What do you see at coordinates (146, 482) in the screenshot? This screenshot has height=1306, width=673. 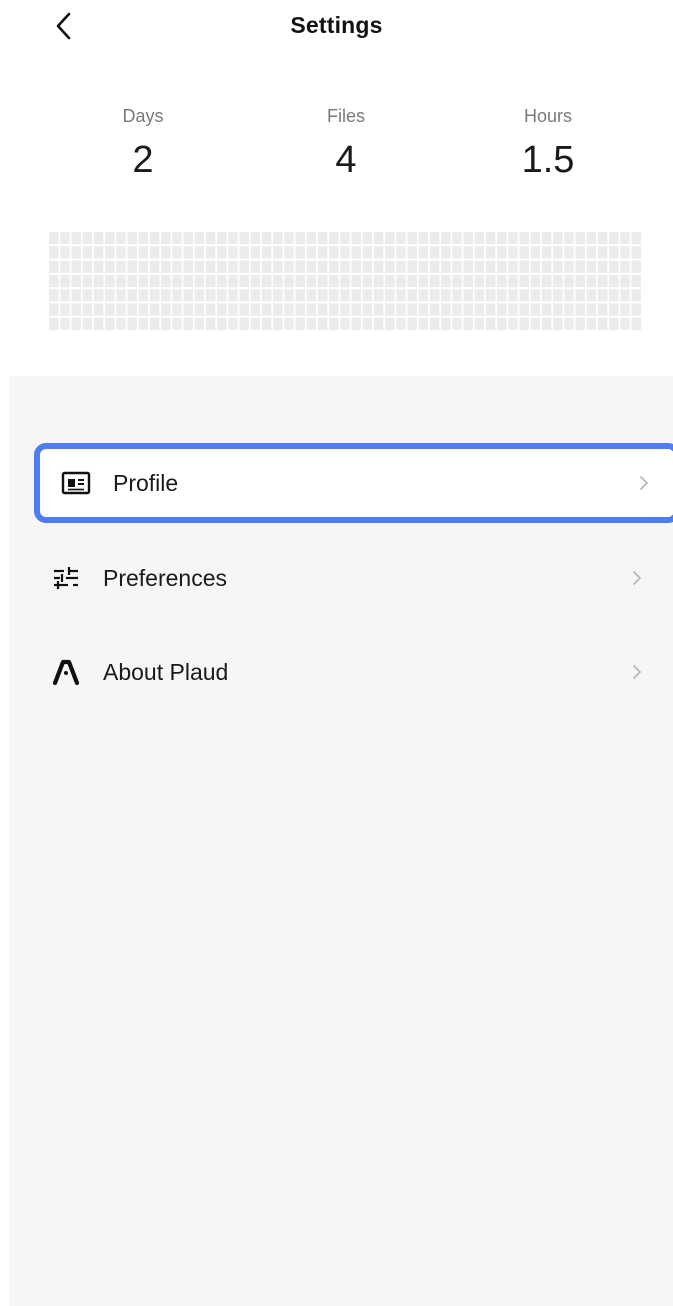 I see `menu-item-label: Profile` at bounding box center [146, 482].